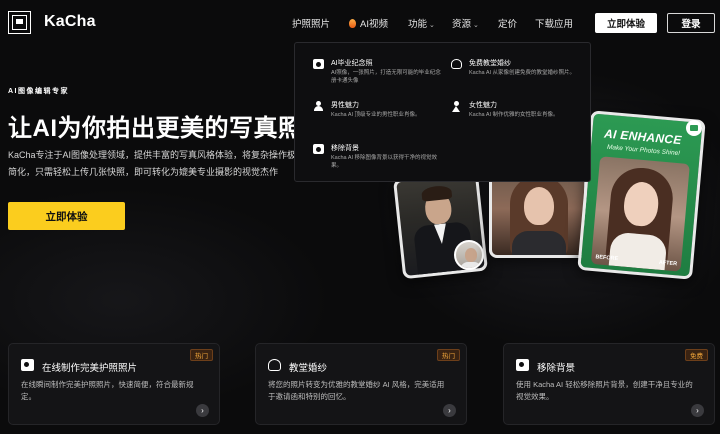 The width and height of the screenshot is (720, 434). What do you see at coordinates (356, 390) in the screenshot?
I see `feature-card-desc: 将您的照片转变为优雅的教堂婚纱 AI 风格，完美适用于邀请函和特别的回忆。` at bounding box center [356, 390].